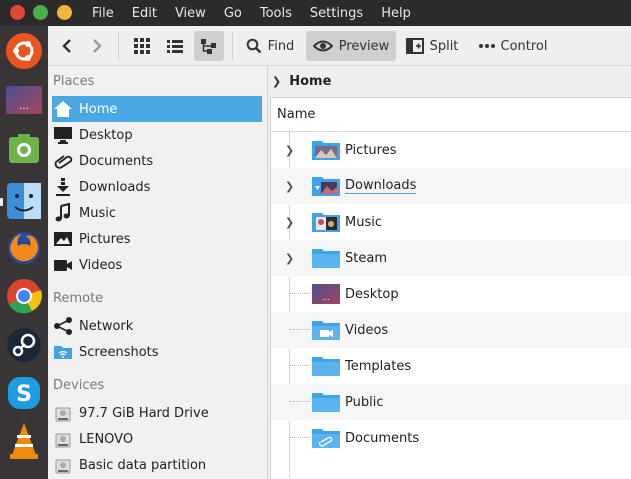  Describe the element at coordinates (451, 222) in the screenshot. I see `file-row-music: ❯ Music` at that location.